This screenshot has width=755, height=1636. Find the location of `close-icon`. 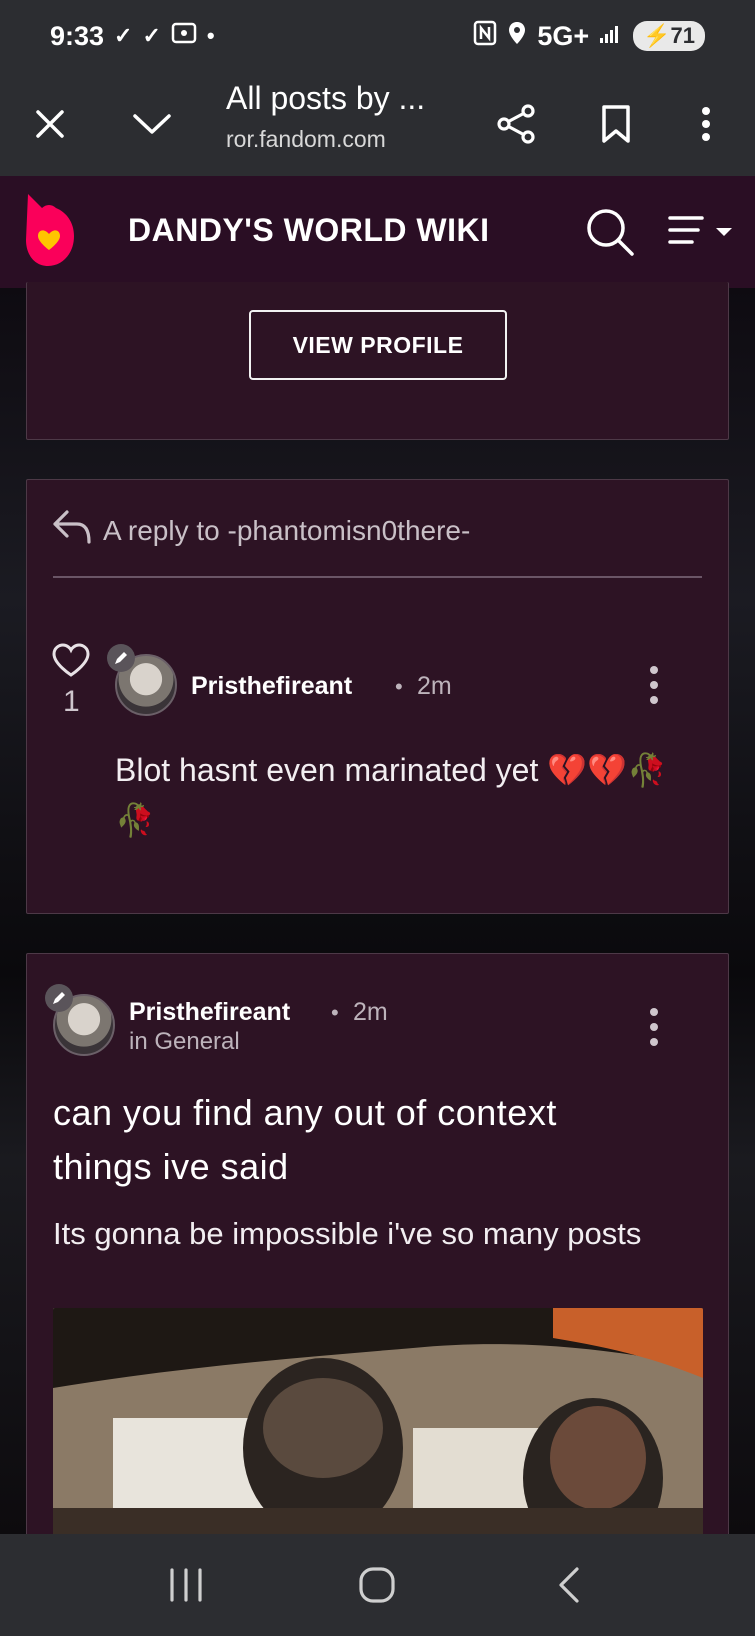

close-icon is located at coordinates (50, 124).